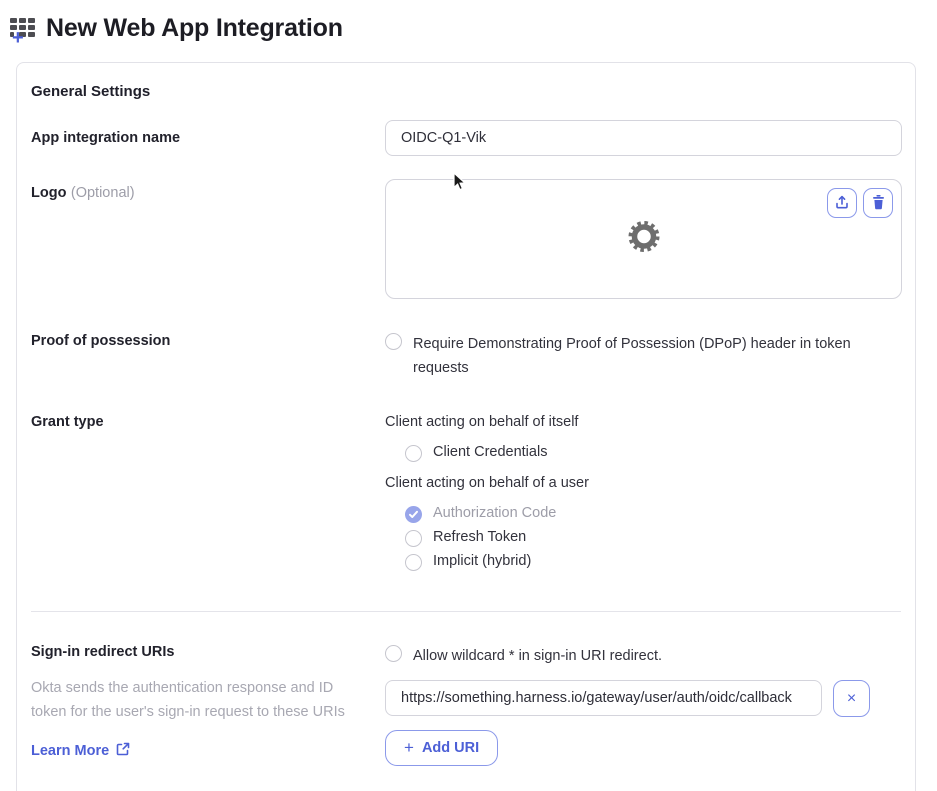  I want to click on implicit-hybrid-label: Implicit (hybrid), so click(482, 561).